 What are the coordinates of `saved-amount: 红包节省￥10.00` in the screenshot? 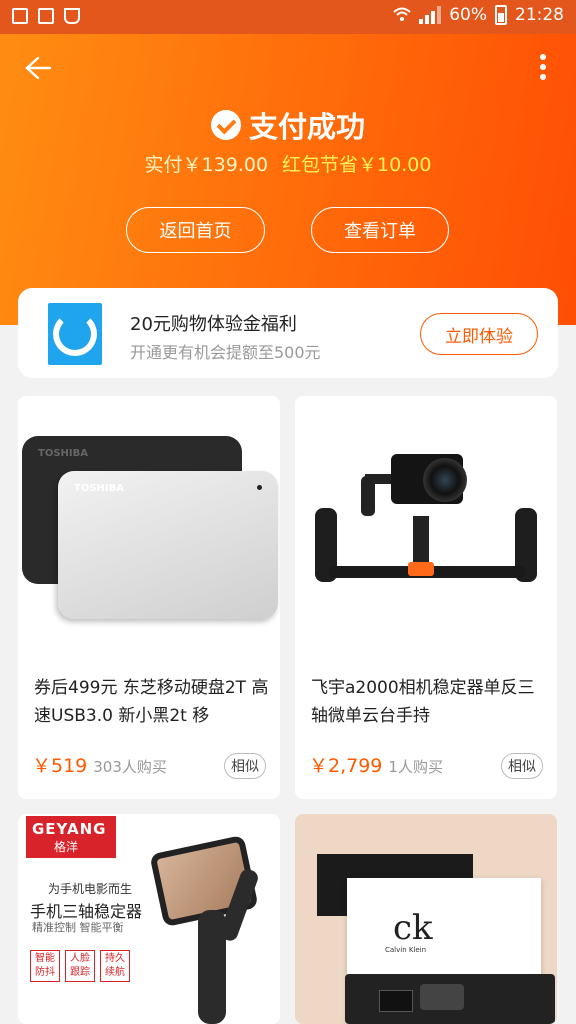 It's located at (357, 165).